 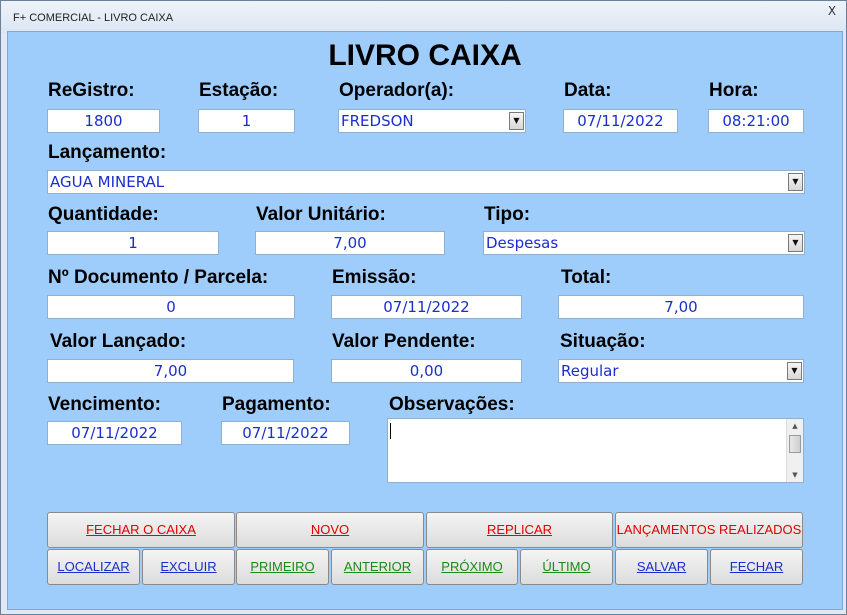 What do you see at coordinates (423, 17) in the screenshot?
I see `title-bar: F+ COMERCIAL - LIVRO CAIXA X` at bounding box center [423, 17].